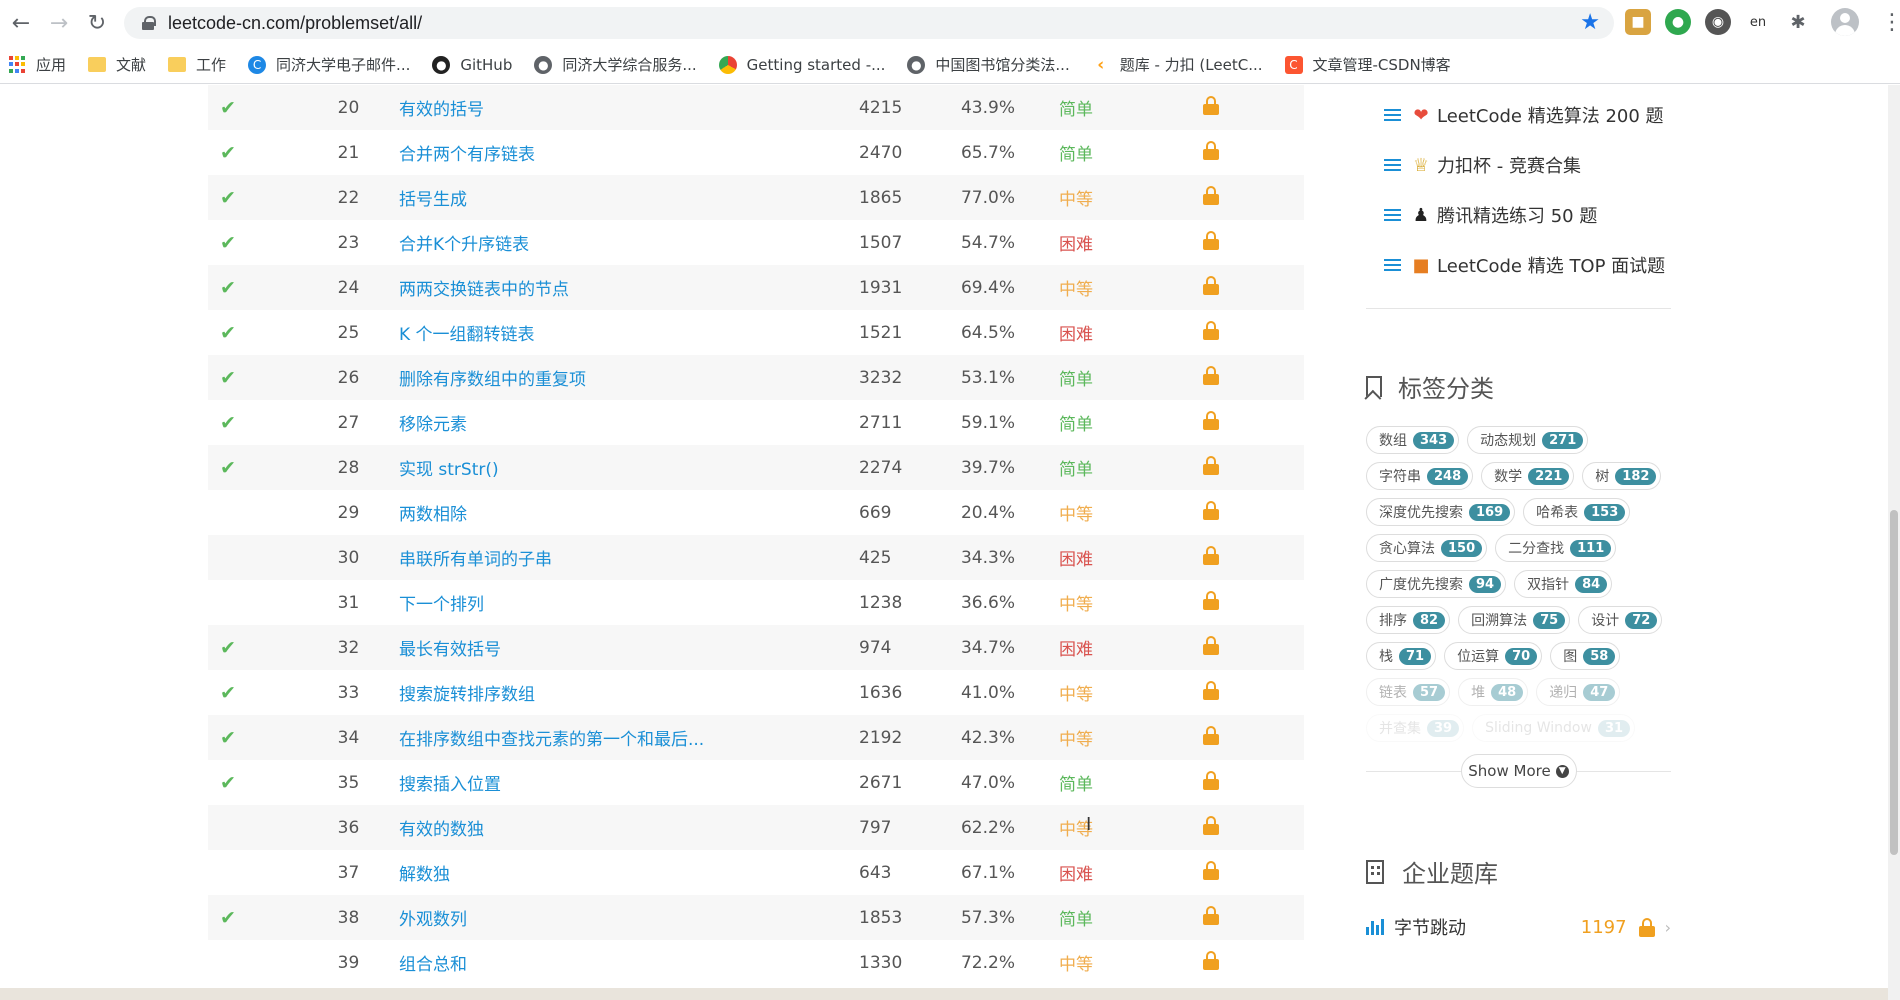 This screenshot has width=1900, height=1000. I want to click on tag-chip: 双指针 84, so click(1563, 584).